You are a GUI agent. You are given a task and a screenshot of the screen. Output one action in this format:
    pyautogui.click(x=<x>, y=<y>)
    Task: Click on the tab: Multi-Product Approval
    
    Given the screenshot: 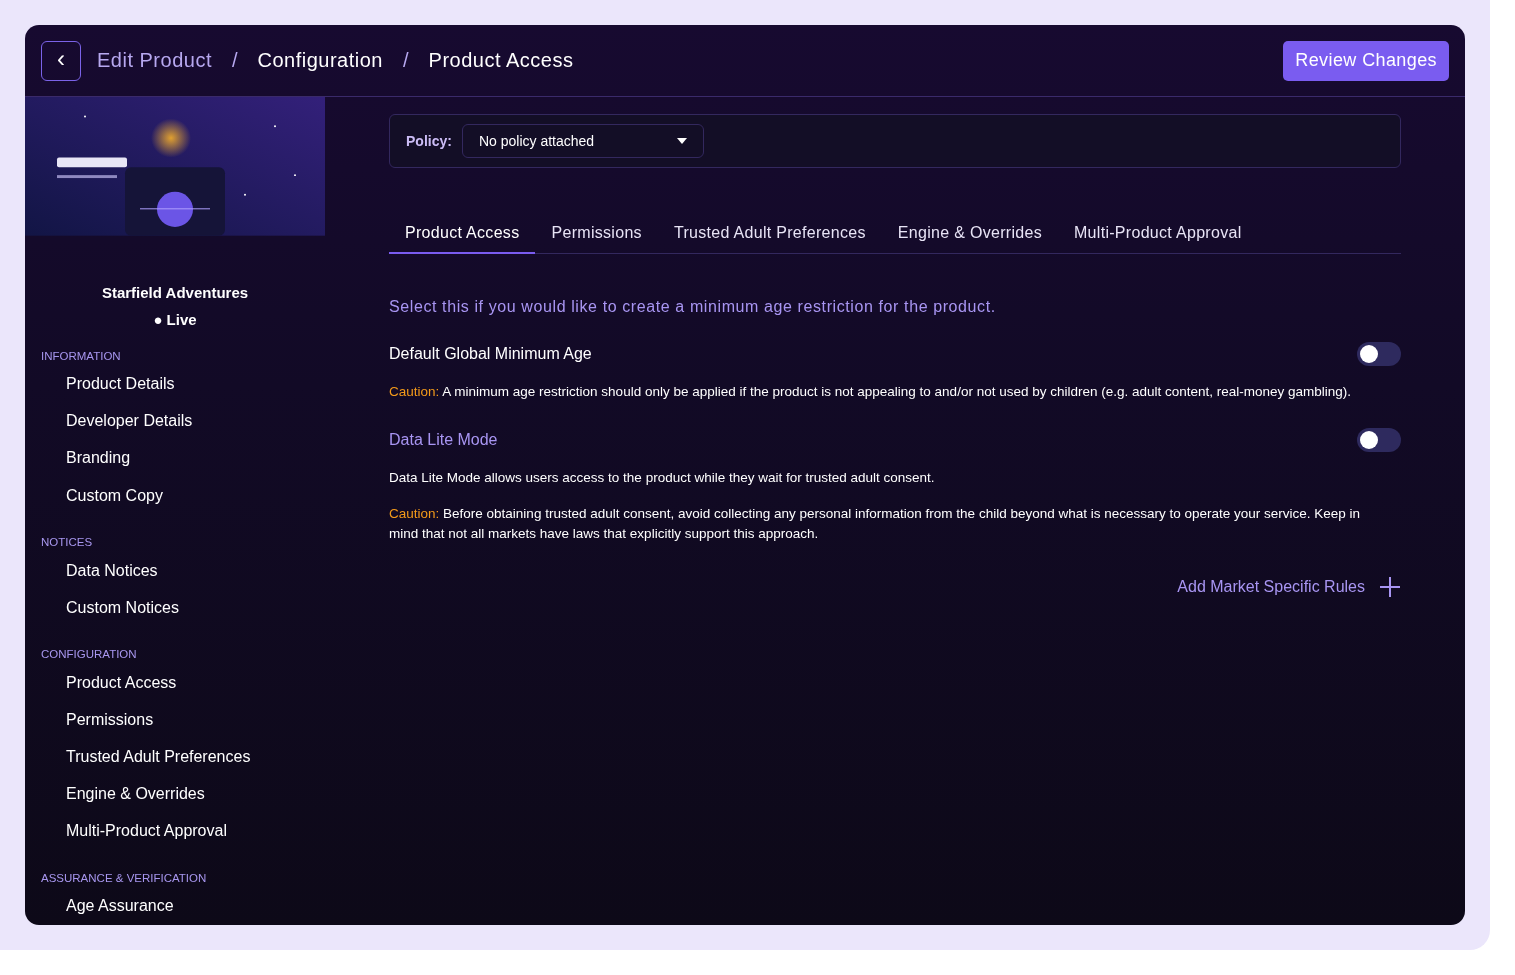 What is the action you would take?
    pyautogui.click(x=1157, y=234)
    